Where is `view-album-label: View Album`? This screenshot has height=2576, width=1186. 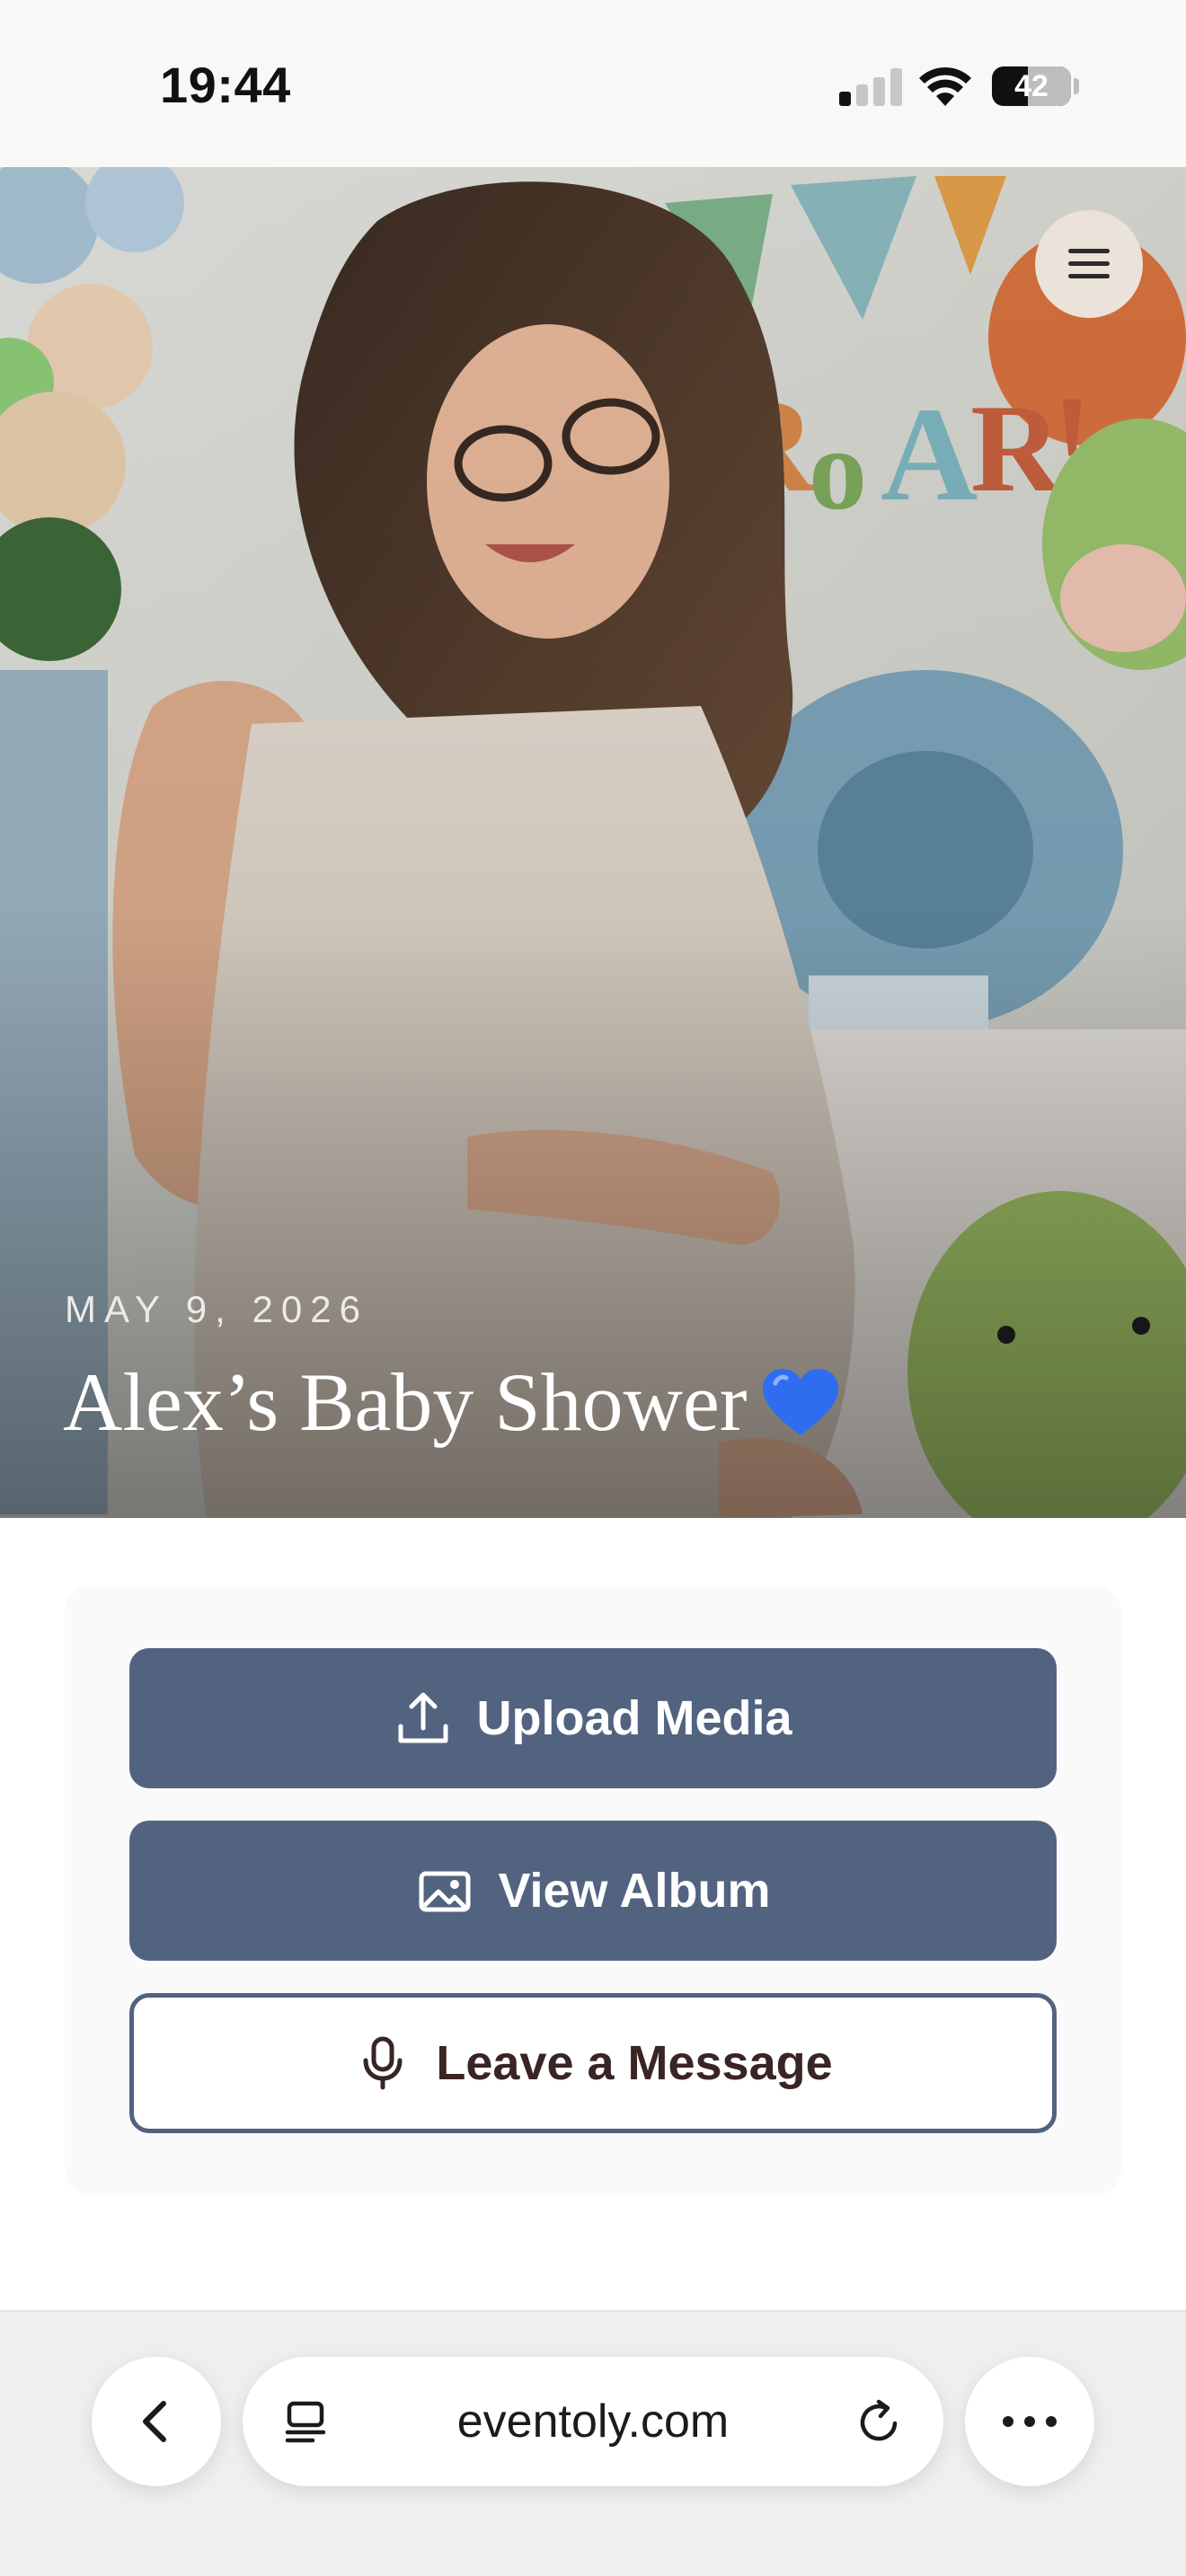
view-album-label: View Album is located at coordinates (634, 1891).